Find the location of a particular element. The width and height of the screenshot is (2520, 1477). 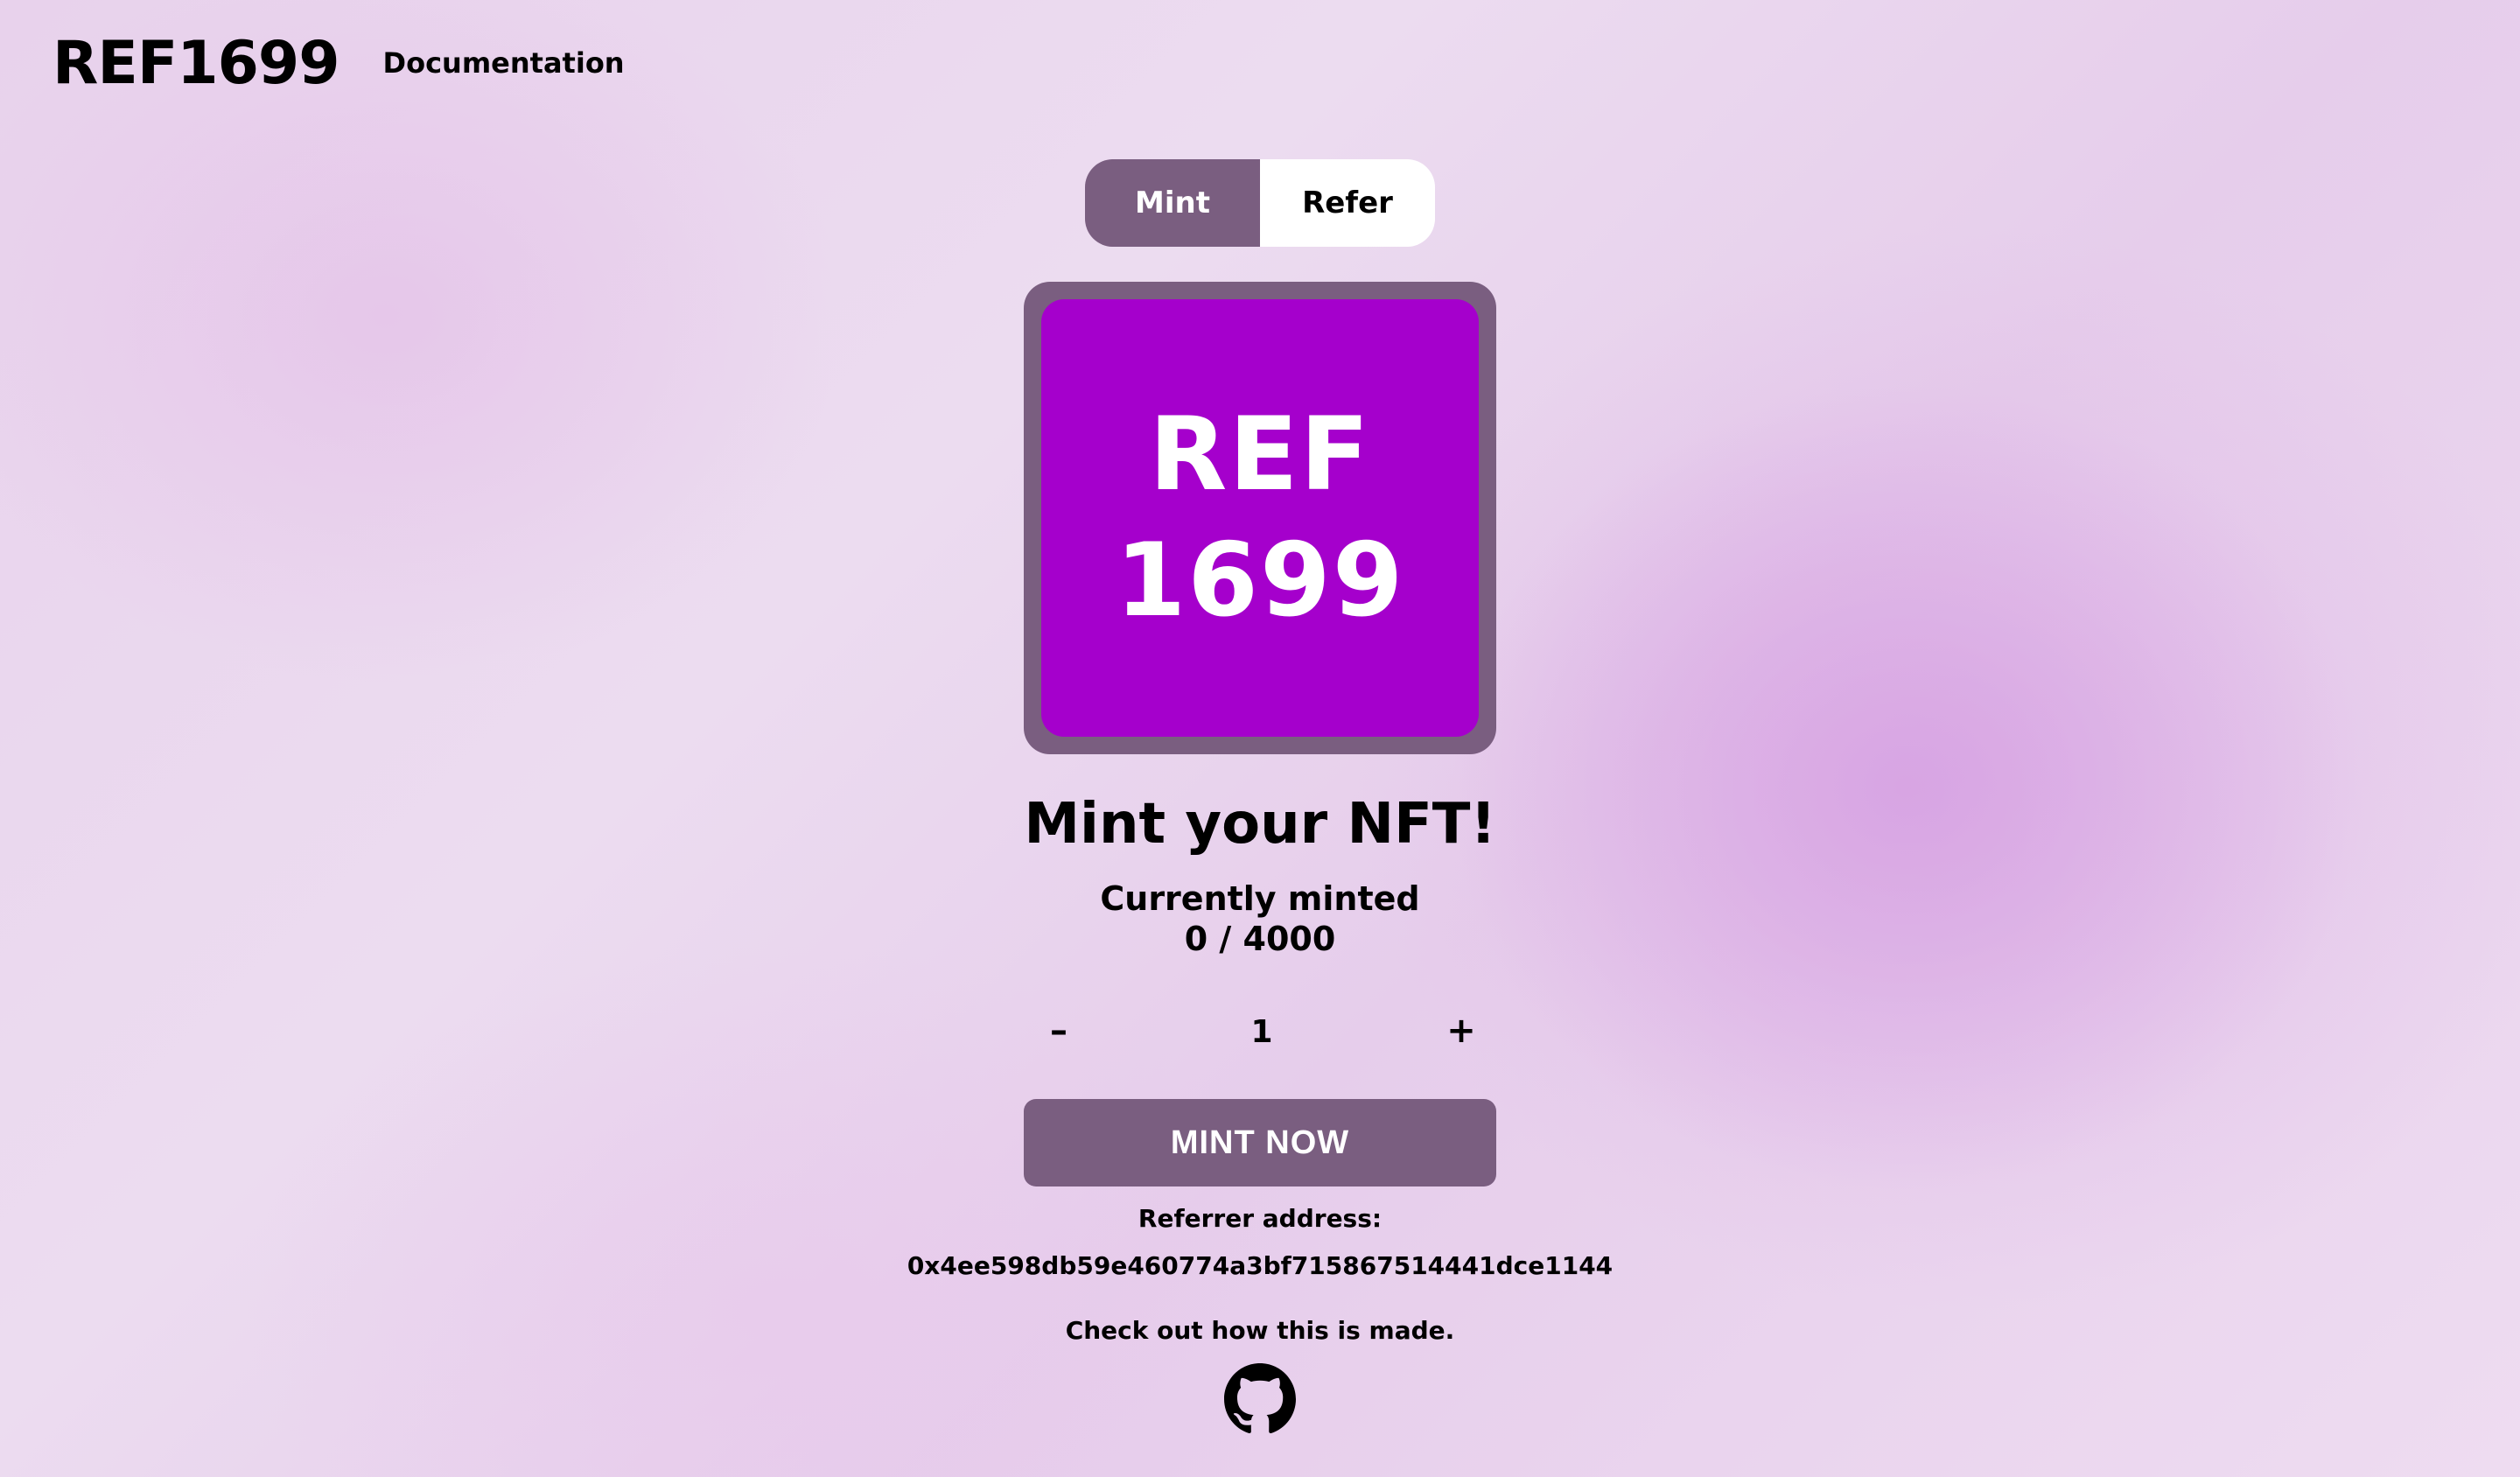

referrer-label: Referrer address: is located at coordinates (1260, 1218).